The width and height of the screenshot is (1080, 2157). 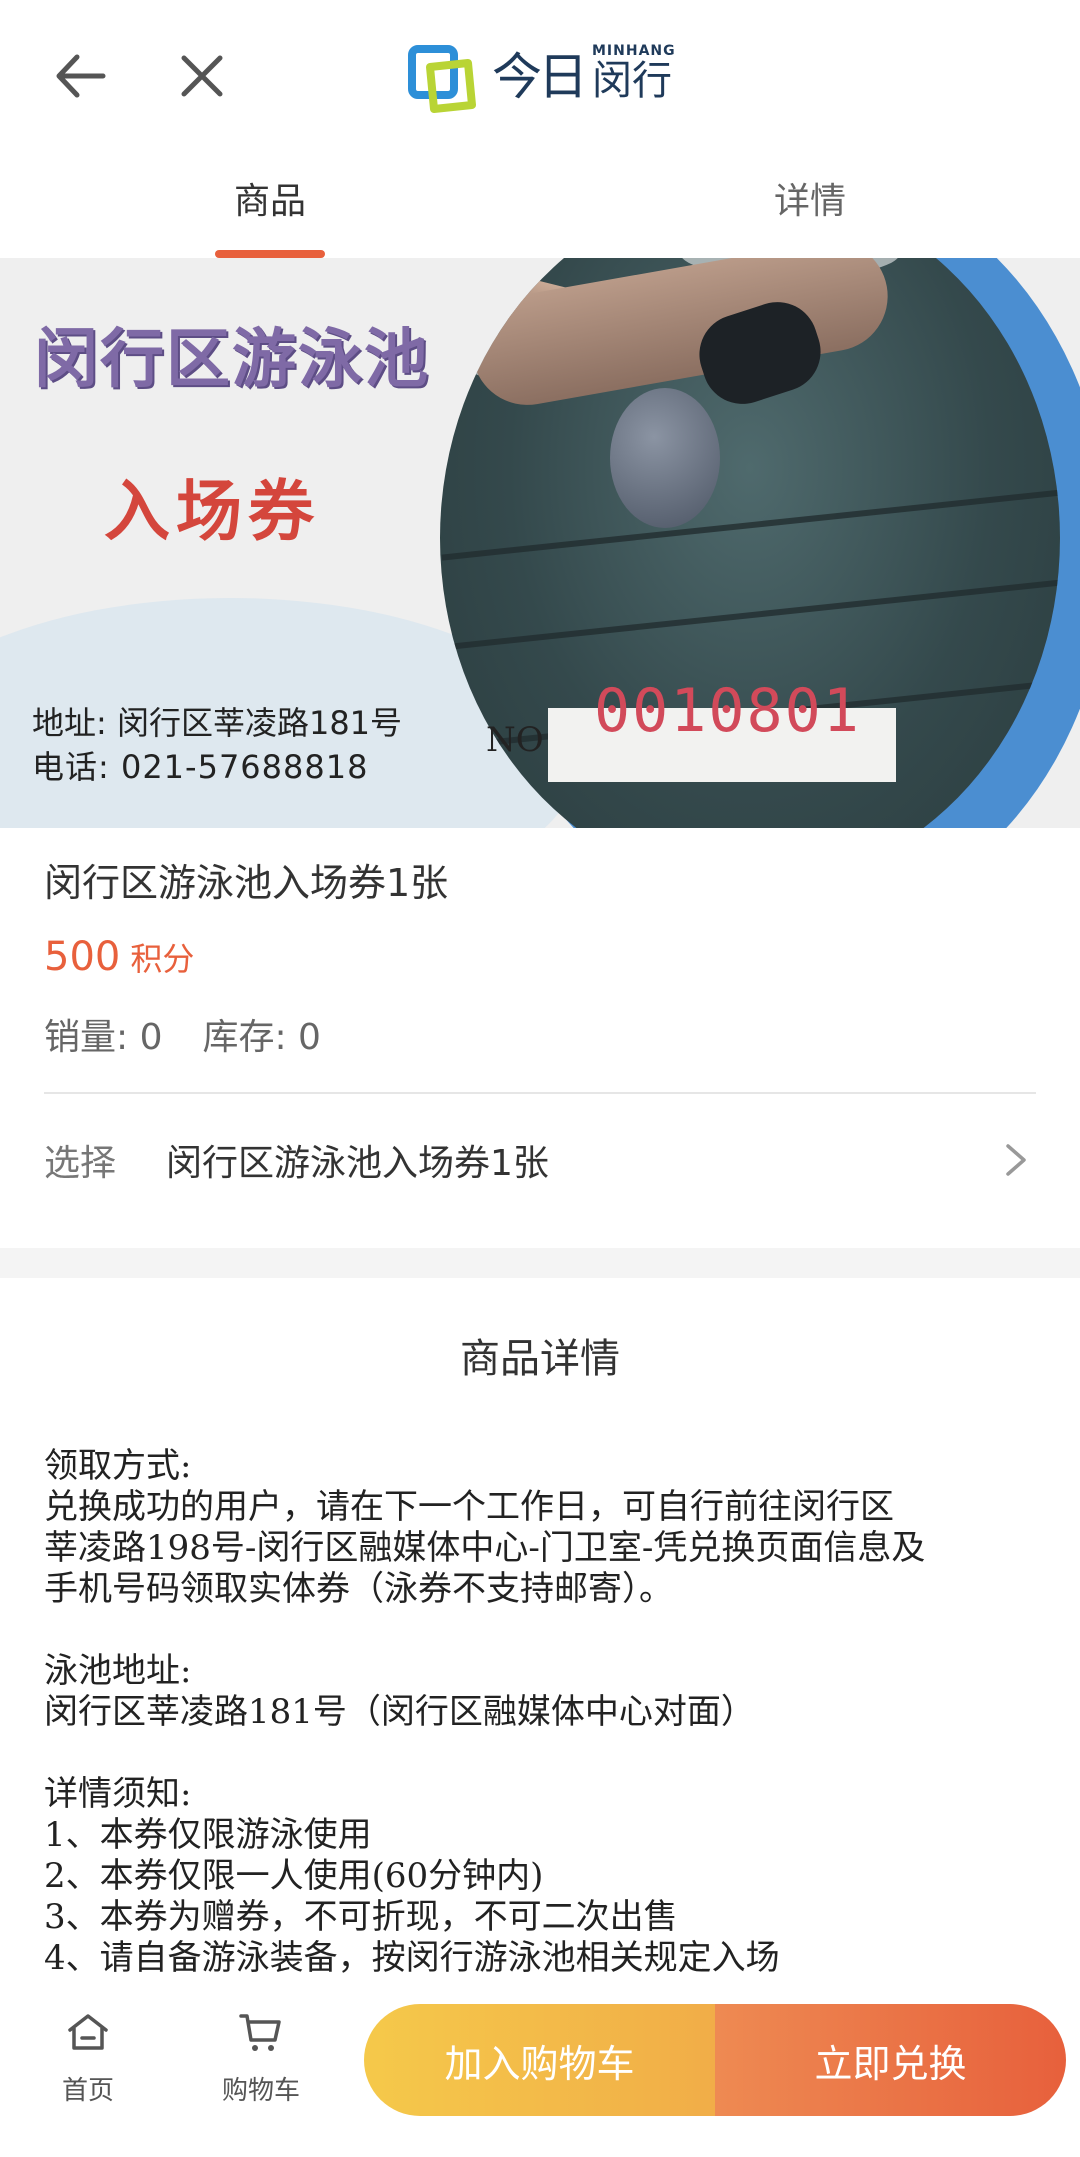 What do you see at coordinates (540, 1263) in the screenshot?
I see `section-separator` at bounding box center [540, 1263].